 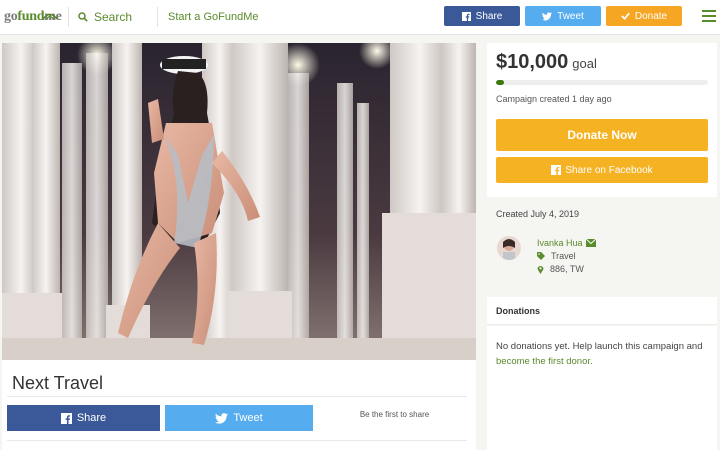 I want to click on created-date: Created July 4, 2019, so click(x=538, y=214).